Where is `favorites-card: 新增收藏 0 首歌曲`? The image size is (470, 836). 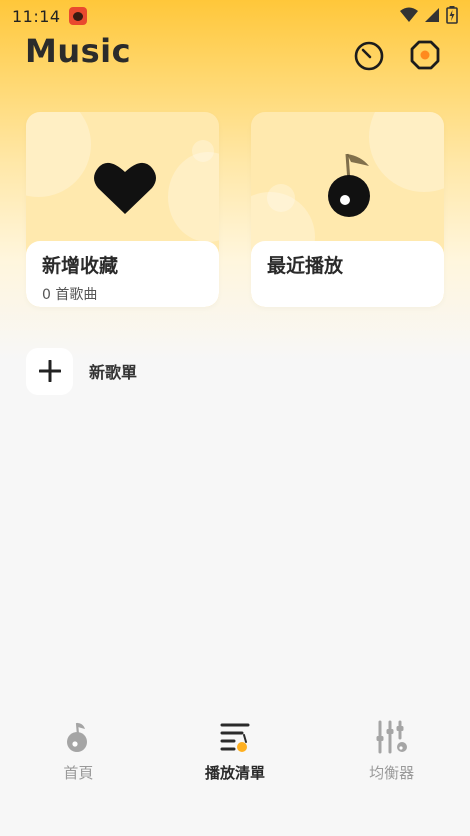 favorites-card: 新增收藏 0 首歌曲 is located at coordinates (122, 209).